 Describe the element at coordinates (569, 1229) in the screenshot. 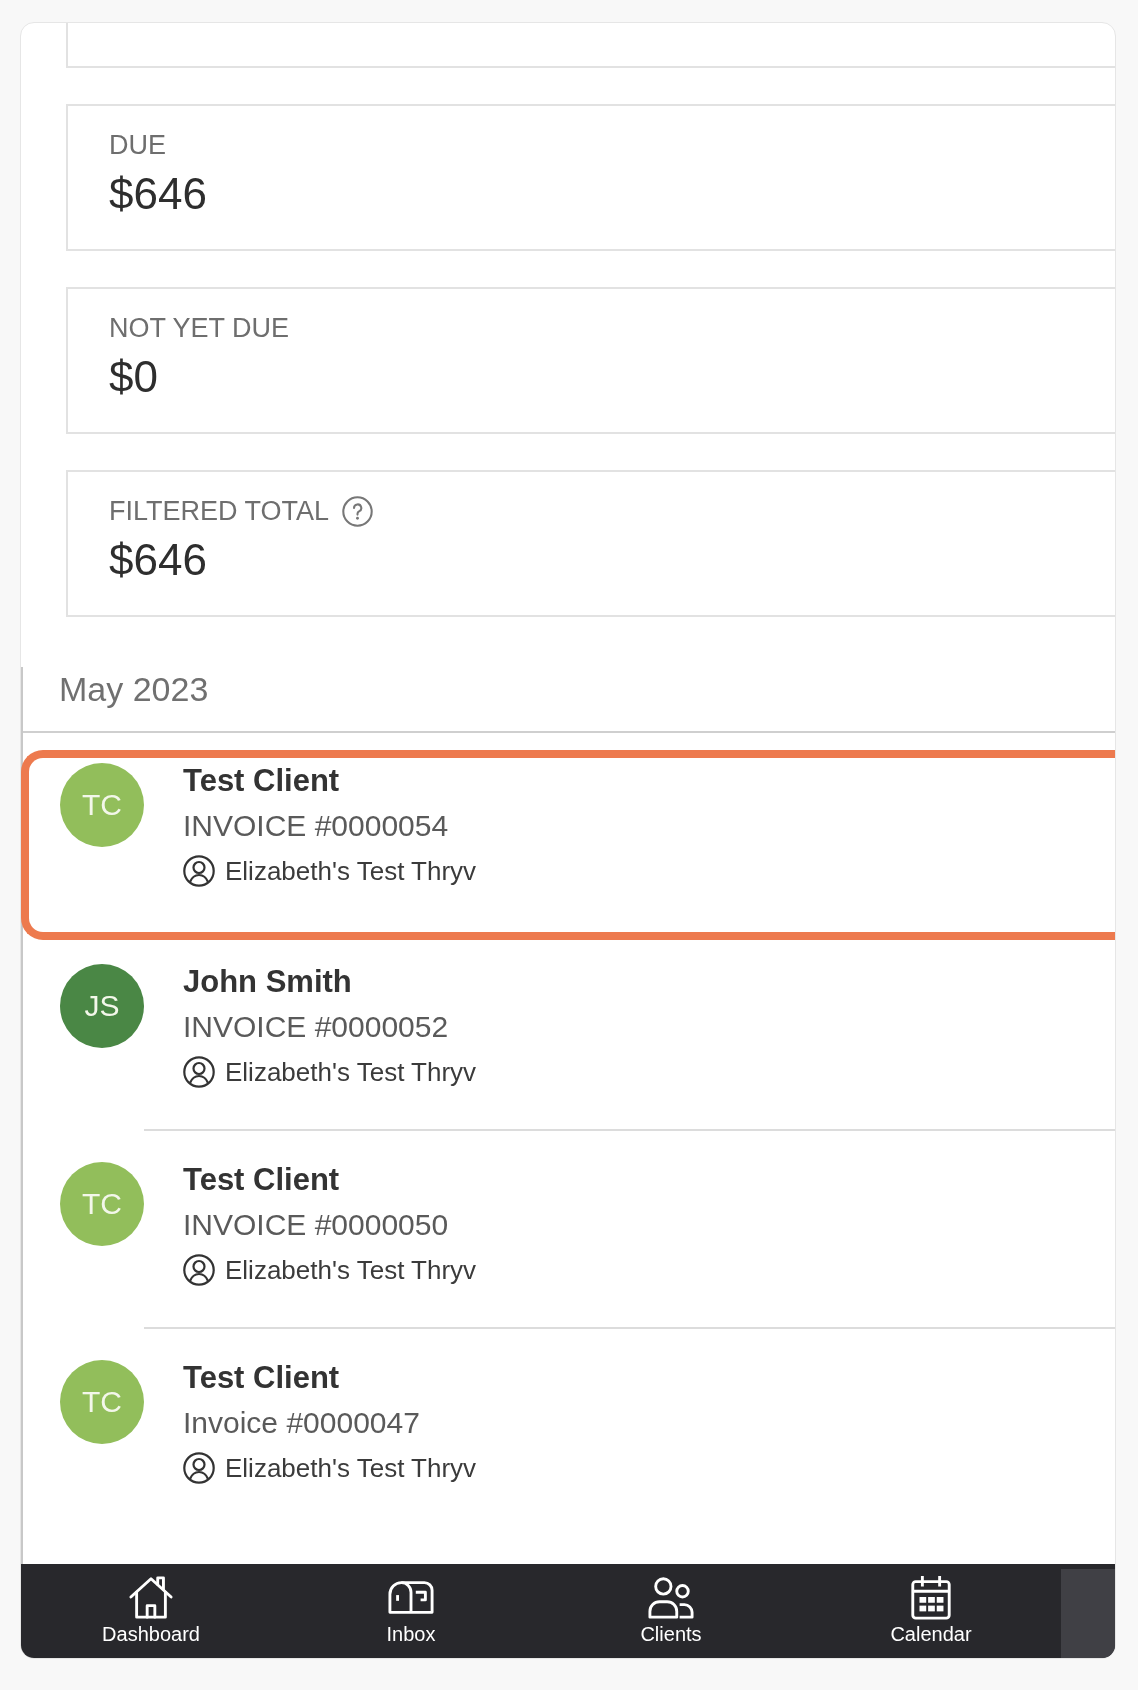

I see `invoice-list-item: TC Test Client INVOICE #0000050 Elizabeth's Test Thryv` at that location.